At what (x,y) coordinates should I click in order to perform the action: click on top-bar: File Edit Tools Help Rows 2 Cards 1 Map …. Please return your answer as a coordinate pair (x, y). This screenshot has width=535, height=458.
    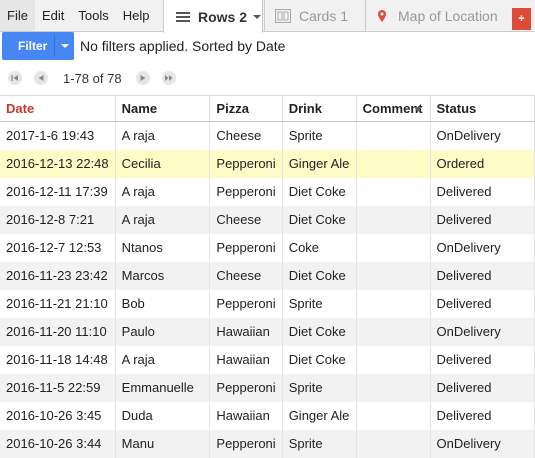
    Looking at the image, I should click on (267, 16).